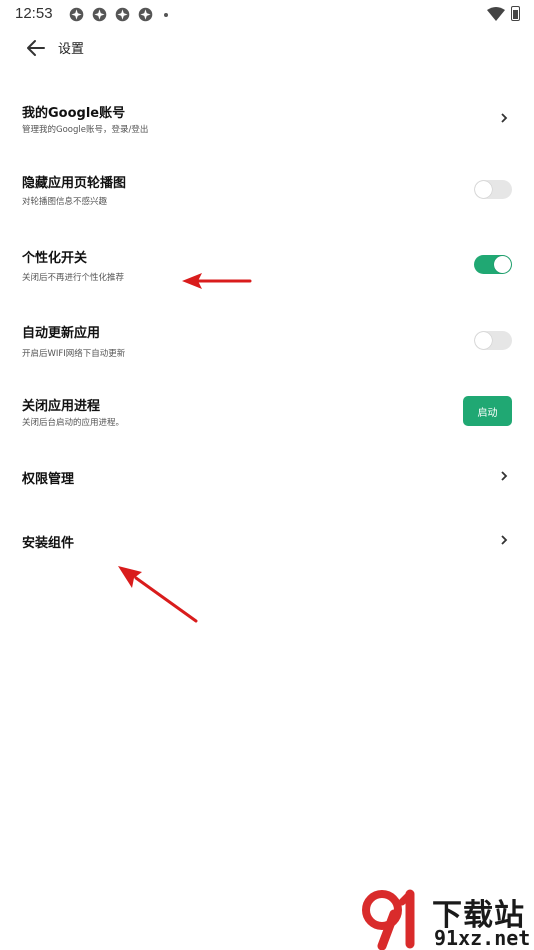 The image size is (534, 950). Describe the element at coordinates (34, 13) in the screenshot. I see `status-time: 12:53` at that location.